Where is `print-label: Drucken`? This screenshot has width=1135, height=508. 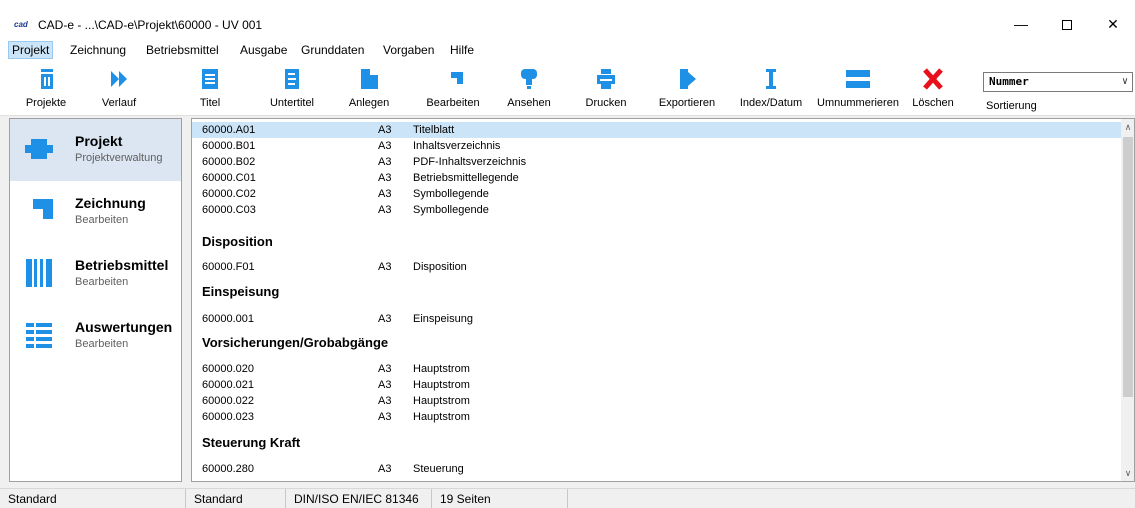 print-label: Drucken is located at coordinates (606, 103).